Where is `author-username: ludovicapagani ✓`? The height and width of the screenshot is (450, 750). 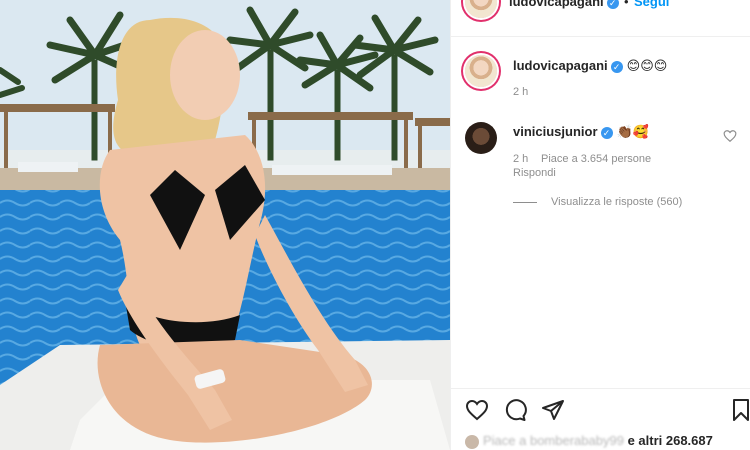 author-username: ludovicapagani ✓ is located at coordinates (564, 4).